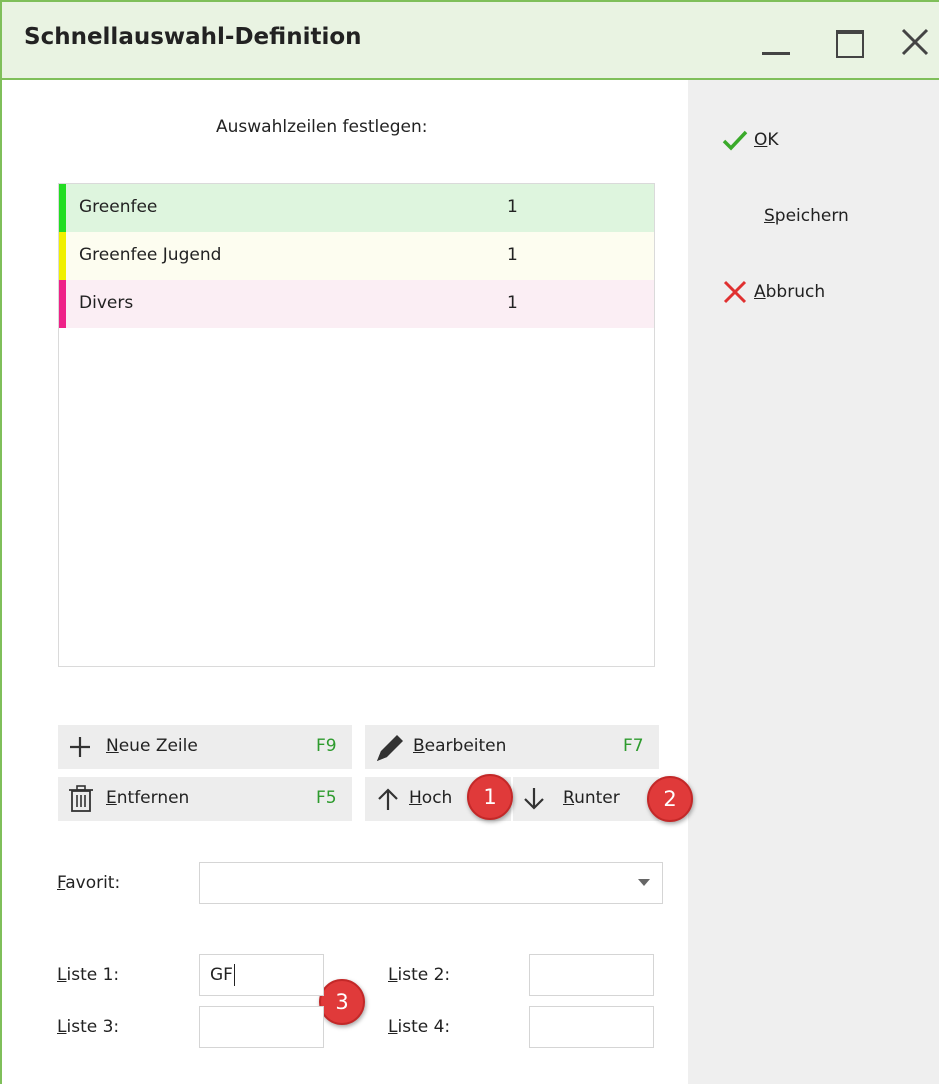 This screenshot has width=939, height=1084. Describe the element at coordinates (431, 883) in the screenshot. I see `favorite-dropdown` at that location.